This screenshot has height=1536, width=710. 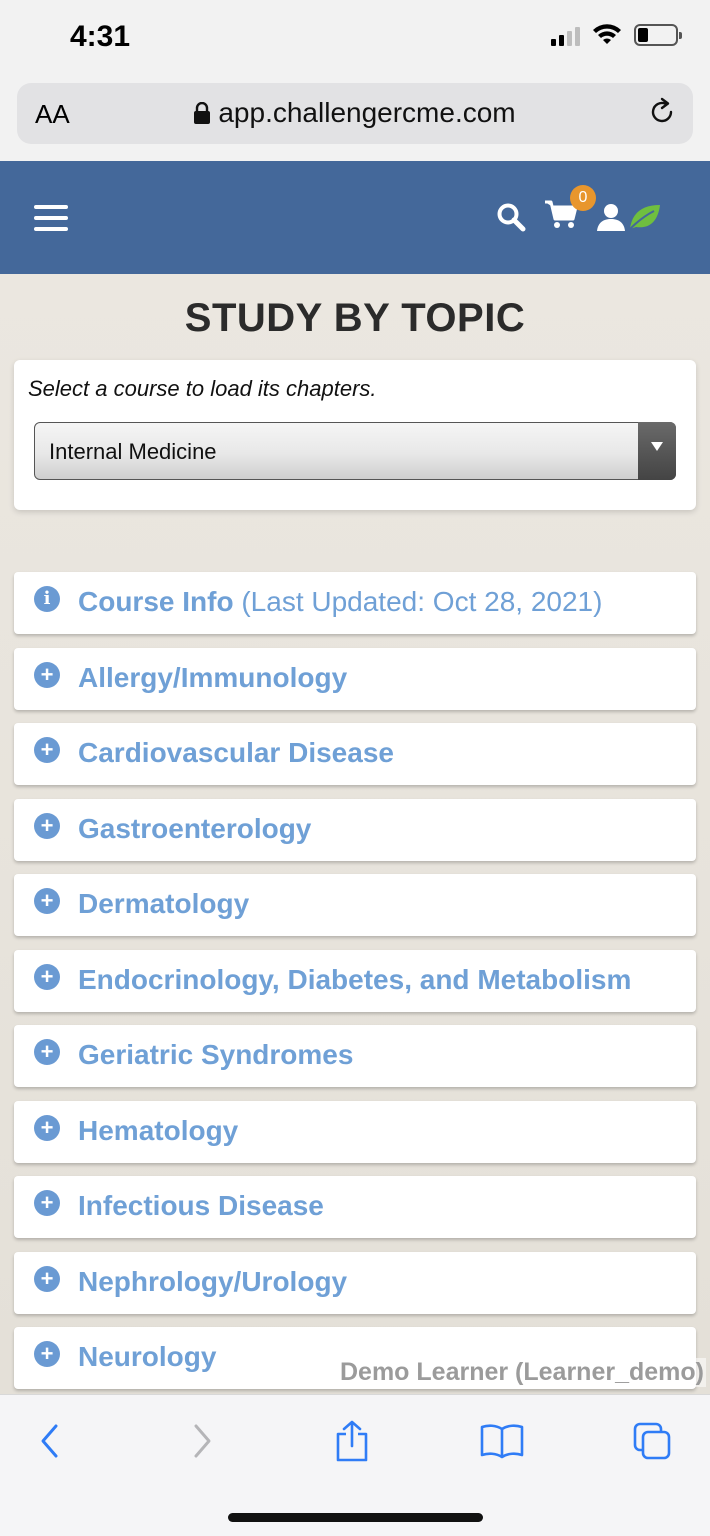 I want to click on topic-label: Endocrinology, Diabetes, and Metabolism, so click(x=355, y=979).